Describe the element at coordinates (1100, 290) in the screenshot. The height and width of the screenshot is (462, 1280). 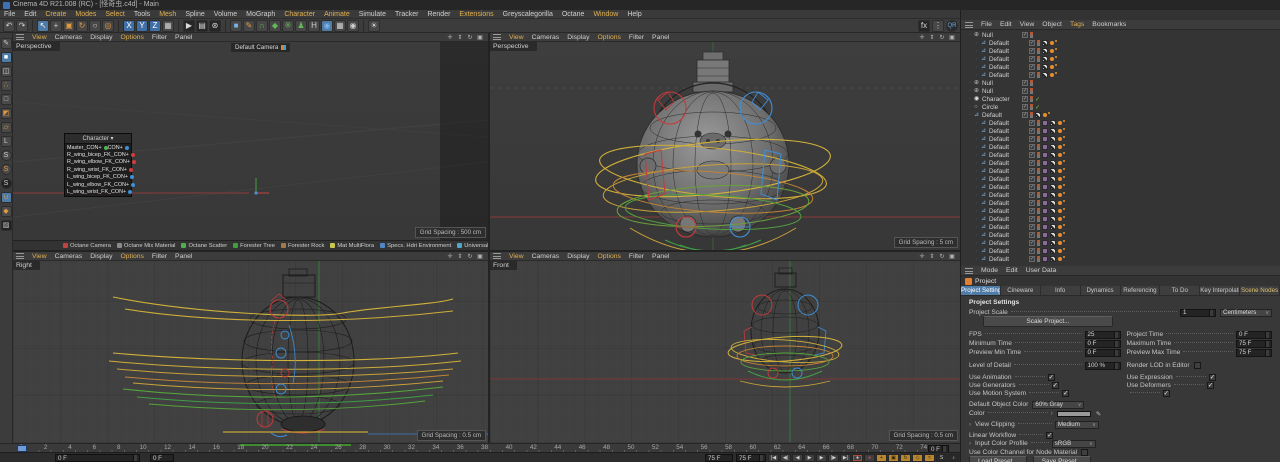
I see `attribute-tab: Dynamics` at that location.